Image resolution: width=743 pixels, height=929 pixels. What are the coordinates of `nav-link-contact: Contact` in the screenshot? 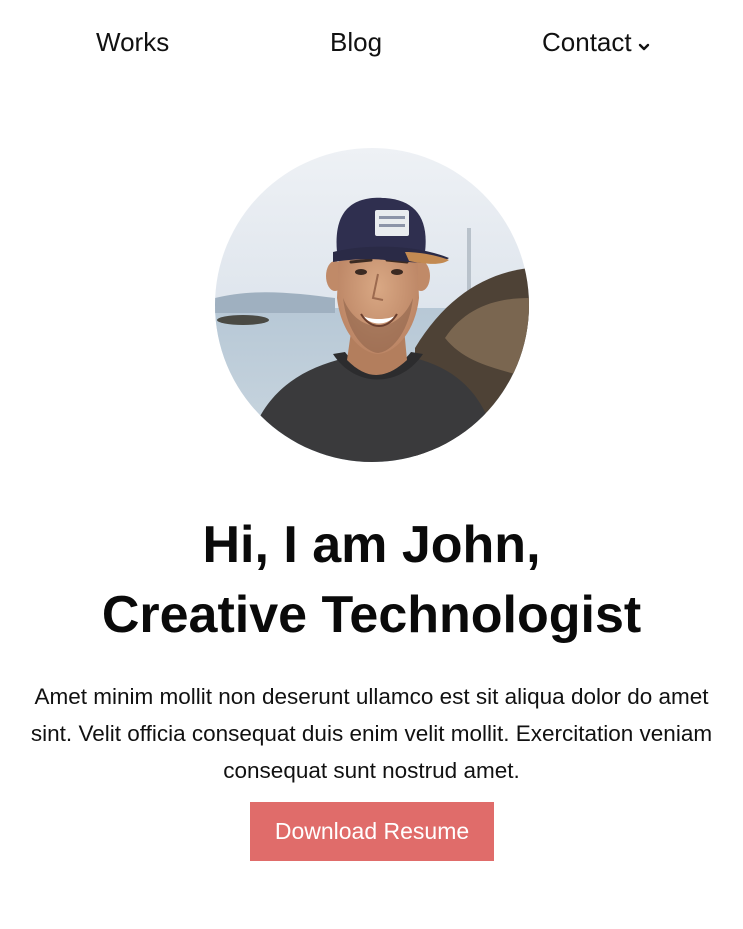 It's located at (596, 42).